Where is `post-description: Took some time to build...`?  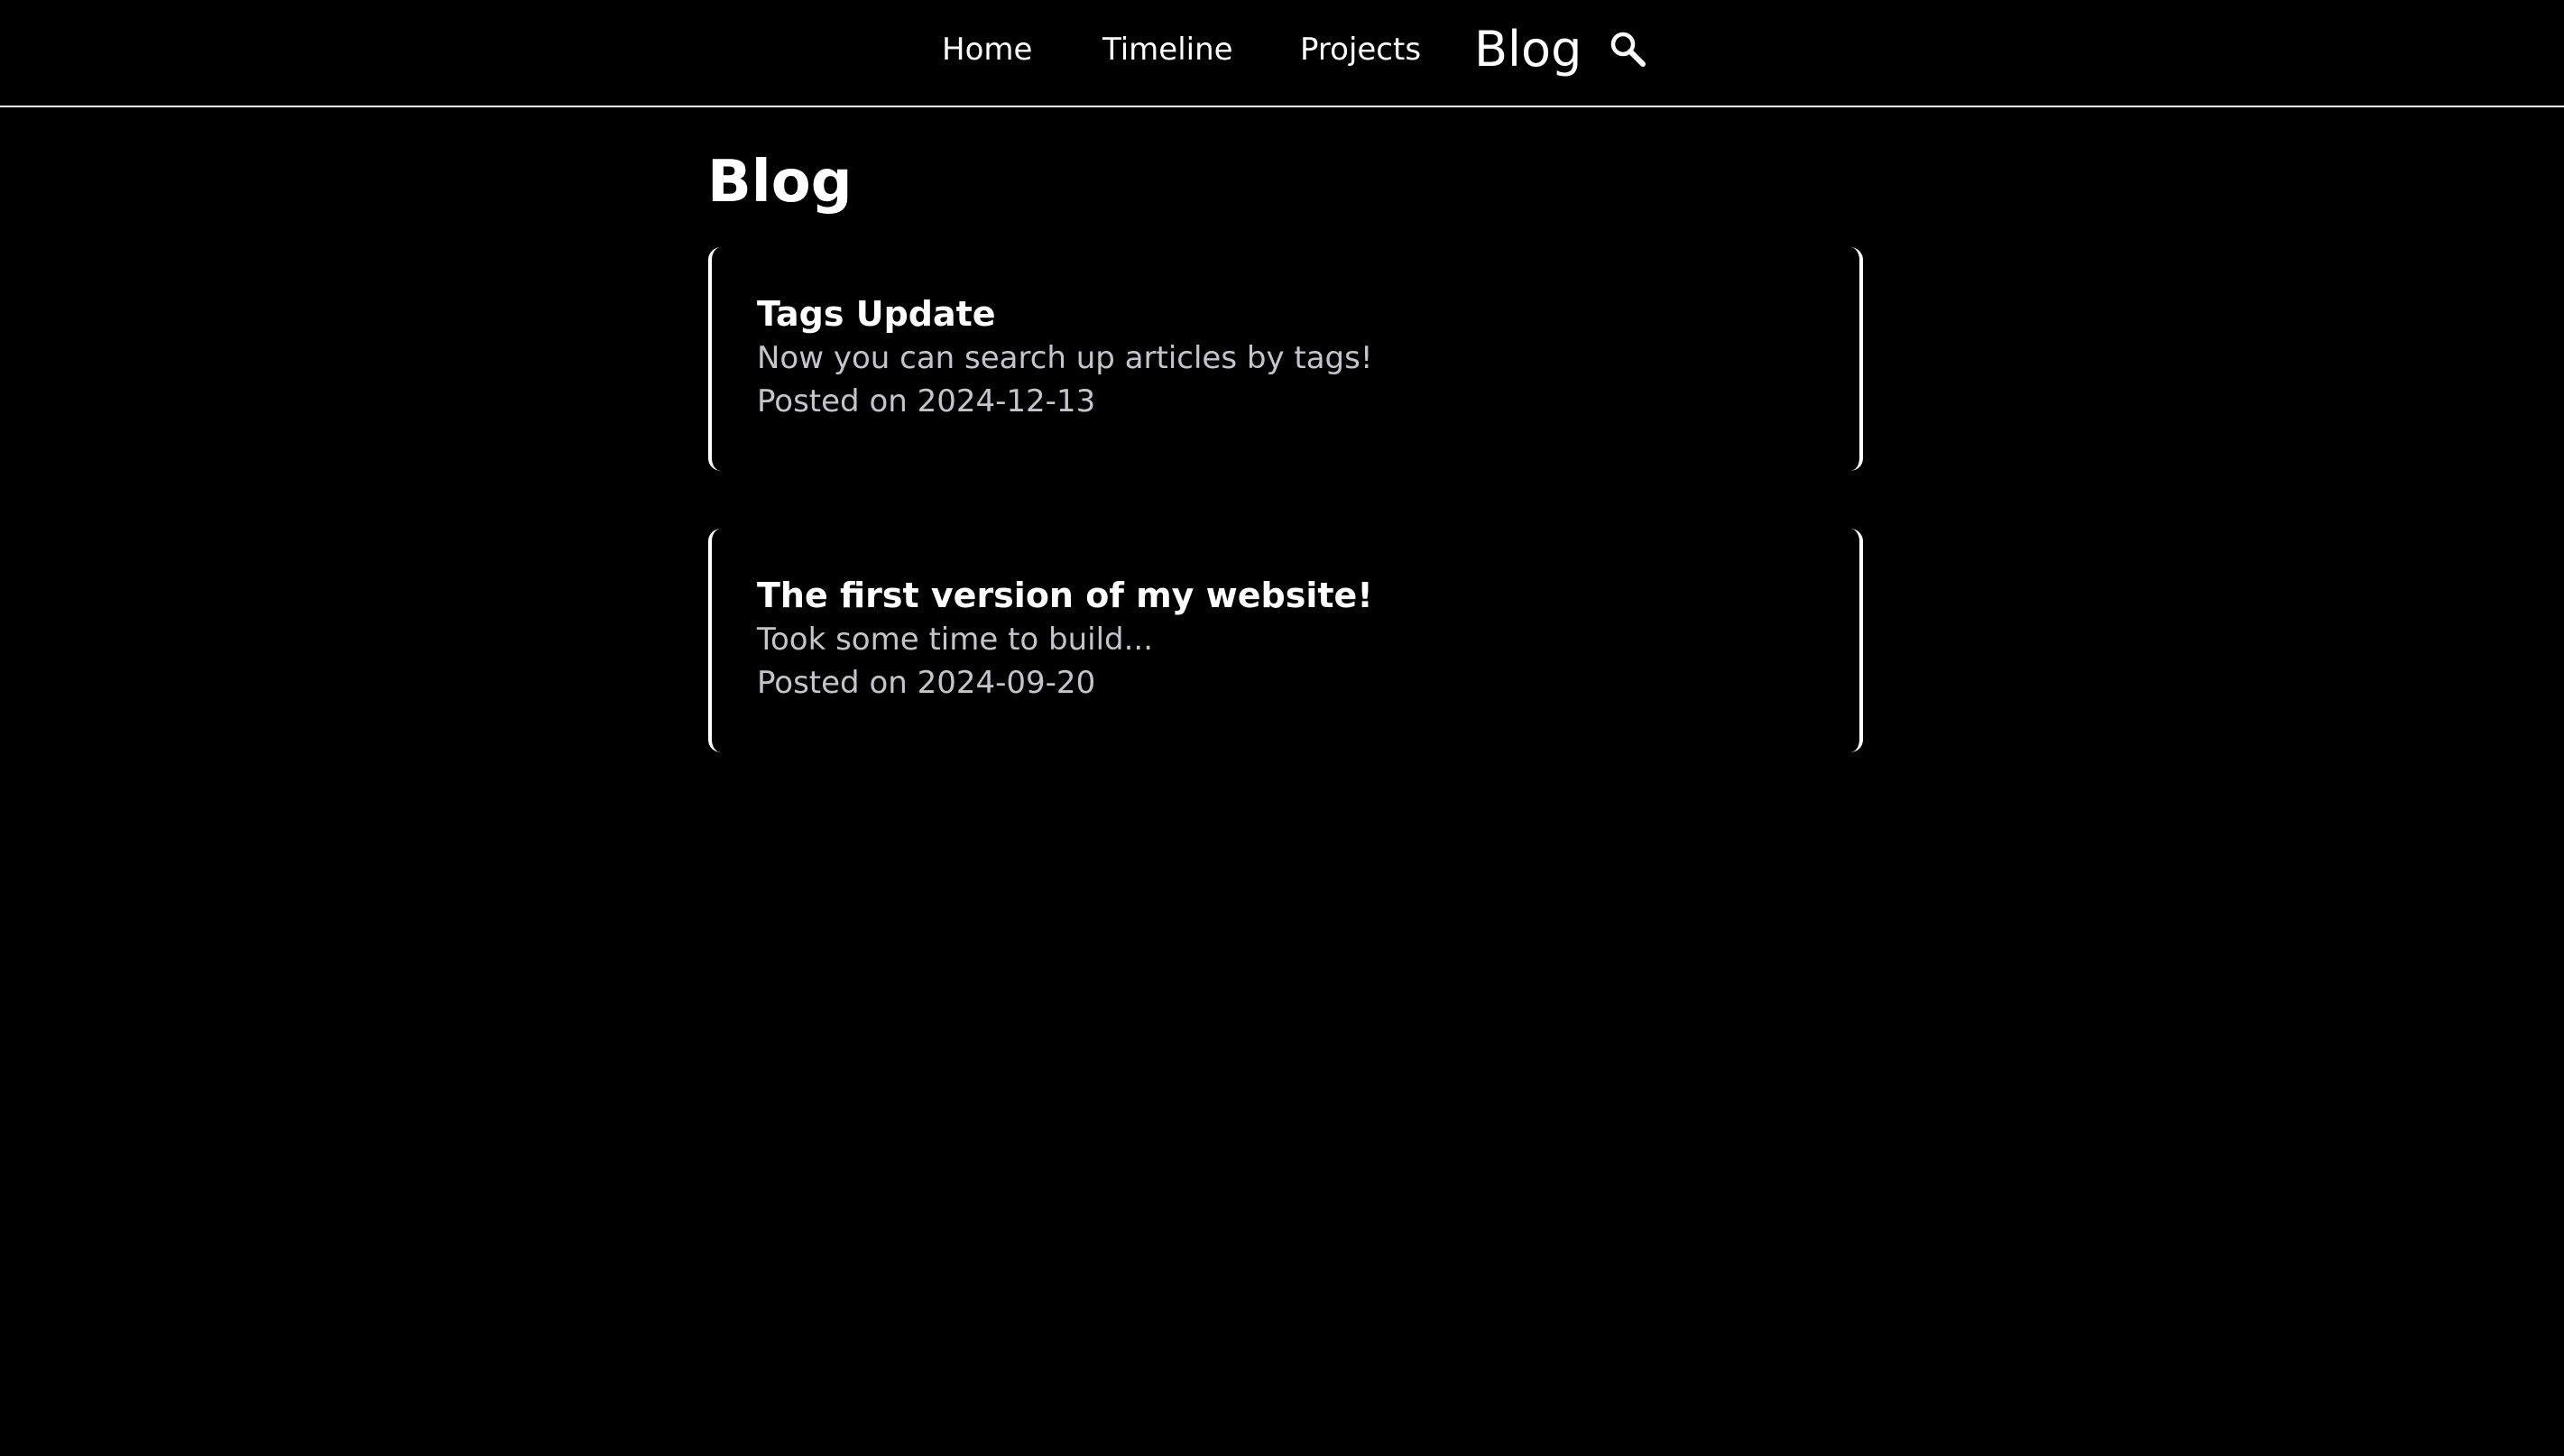 post-description: Took some time to build... is located at coordinates (955, 640).